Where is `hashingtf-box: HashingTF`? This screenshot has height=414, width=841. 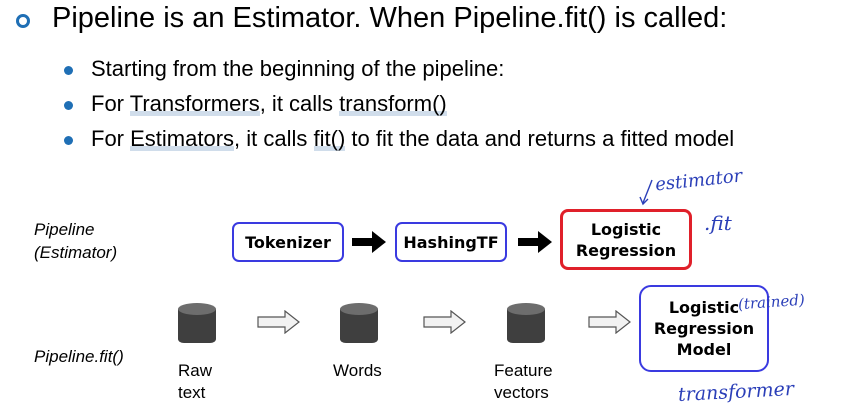
hashingtf-box: HashingTF is located at coordinates (451, 242).